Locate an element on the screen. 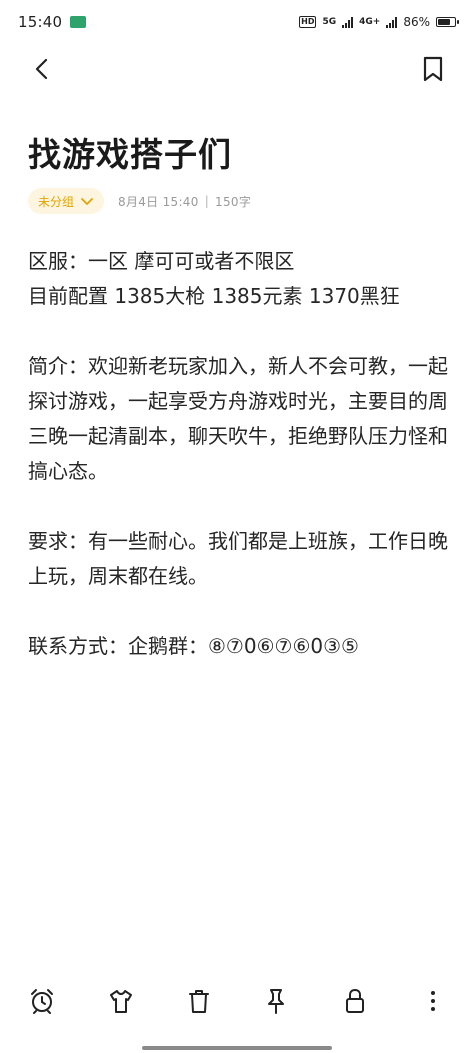 The width and height of the screenshot is (474, 1053). bookmark-icon is located at coordinates (433, 69).